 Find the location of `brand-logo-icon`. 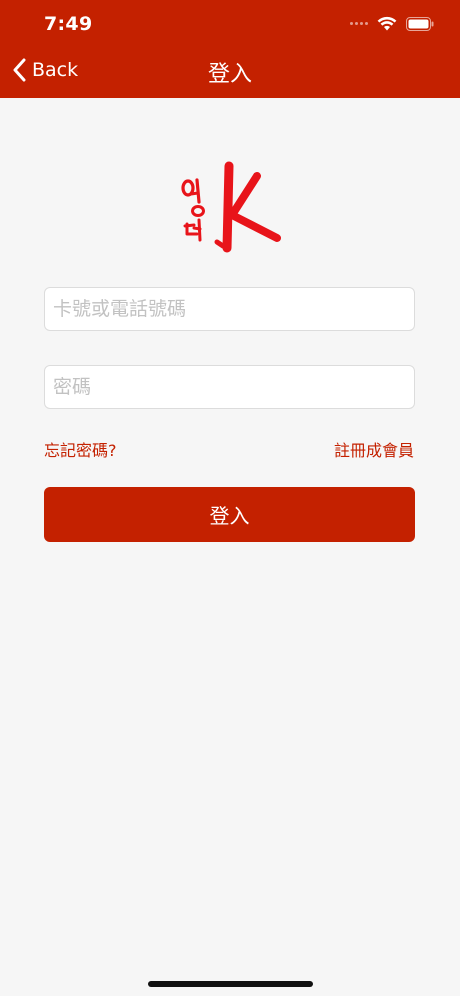

brand-logo-icon is located at coordinates (231, 207).